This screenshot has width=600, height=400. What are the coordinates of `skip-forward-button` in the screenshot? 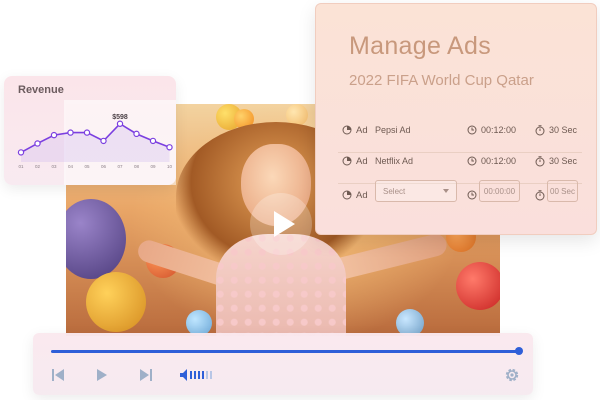 It's located at (146, 375).